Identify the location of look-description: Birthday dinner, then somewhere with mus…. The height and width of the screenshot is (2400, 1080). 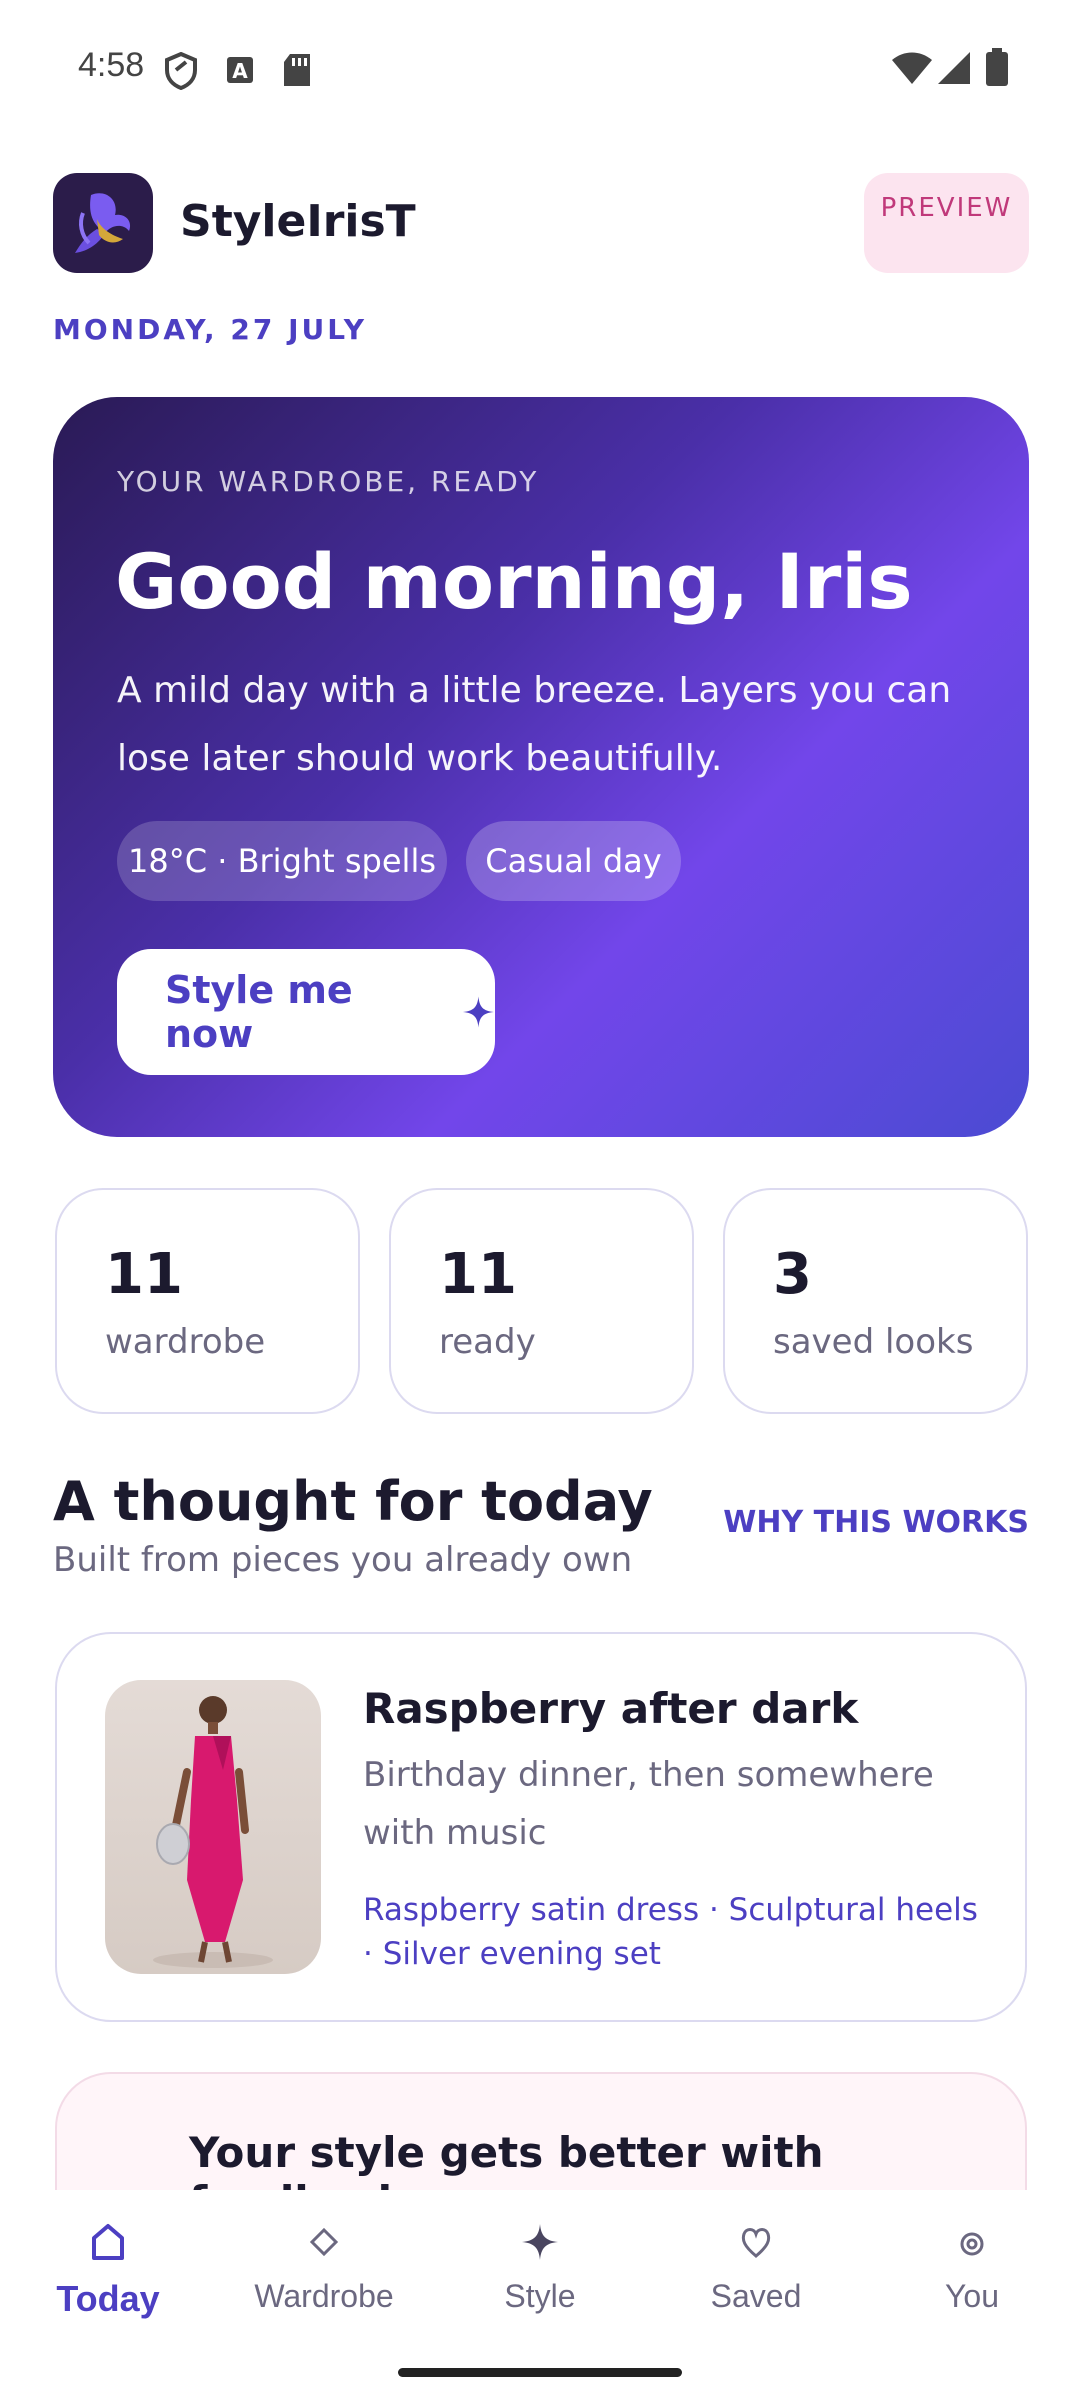
(648, 1804).